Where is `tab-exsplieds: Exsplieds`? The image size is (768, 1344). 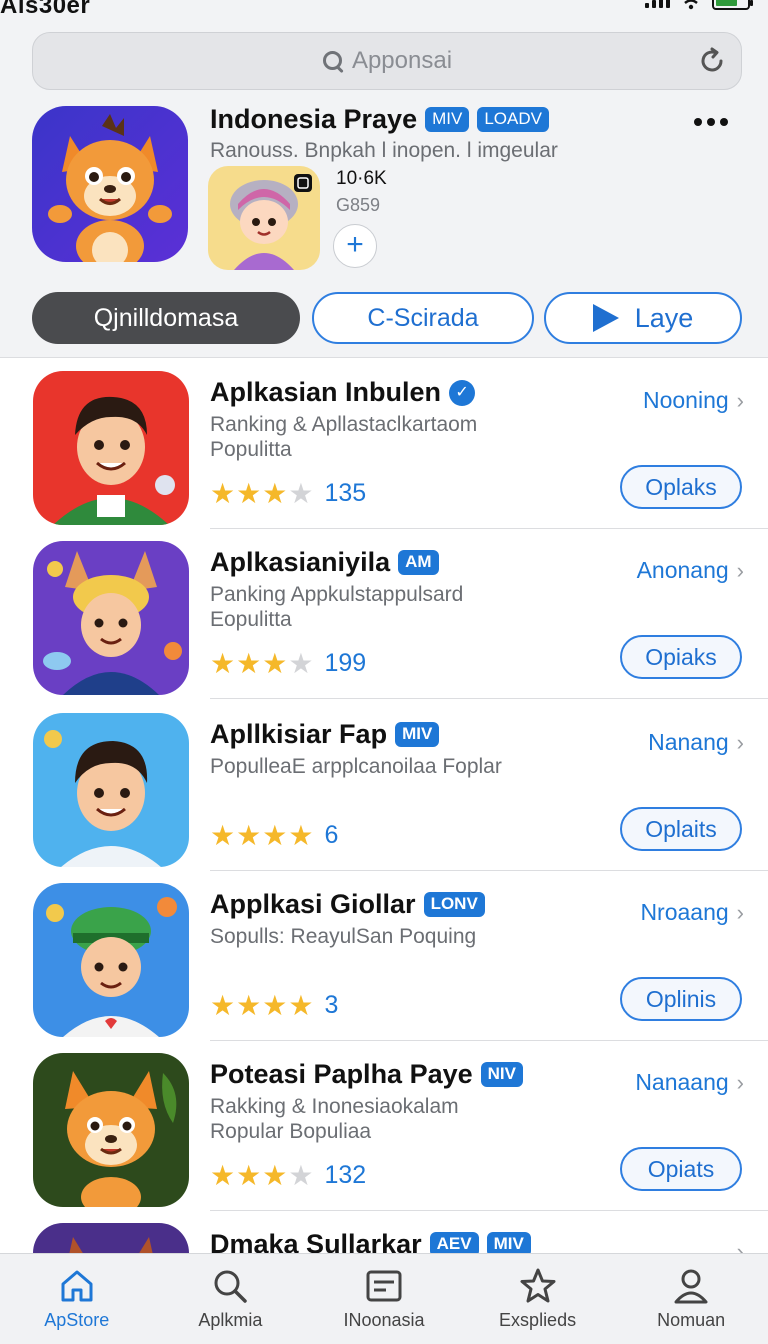 tab-exsplieds: Exsplieds is located at coordinates (538, 1299).